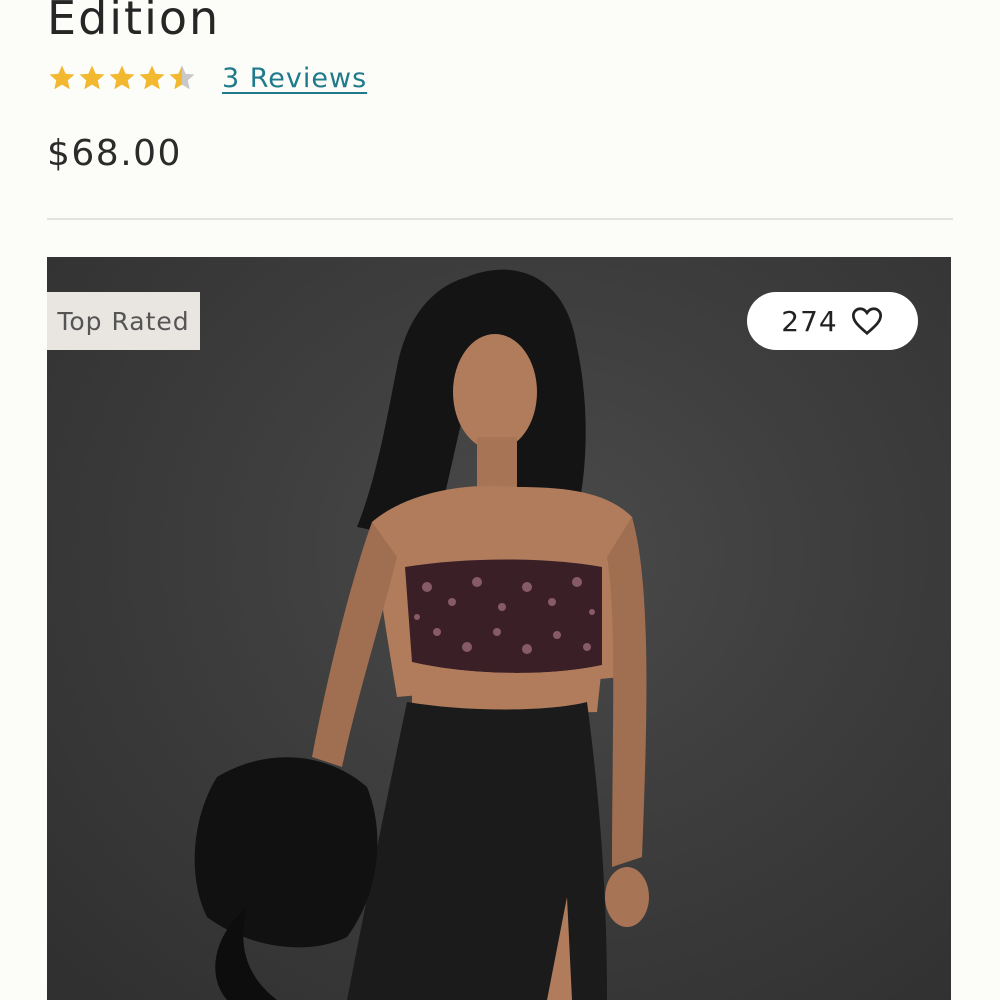 Image resolution: width=1000 pixels, height=1000 pixels. I want to click on reviews-link: 3 Reviews, so click(294, 78).